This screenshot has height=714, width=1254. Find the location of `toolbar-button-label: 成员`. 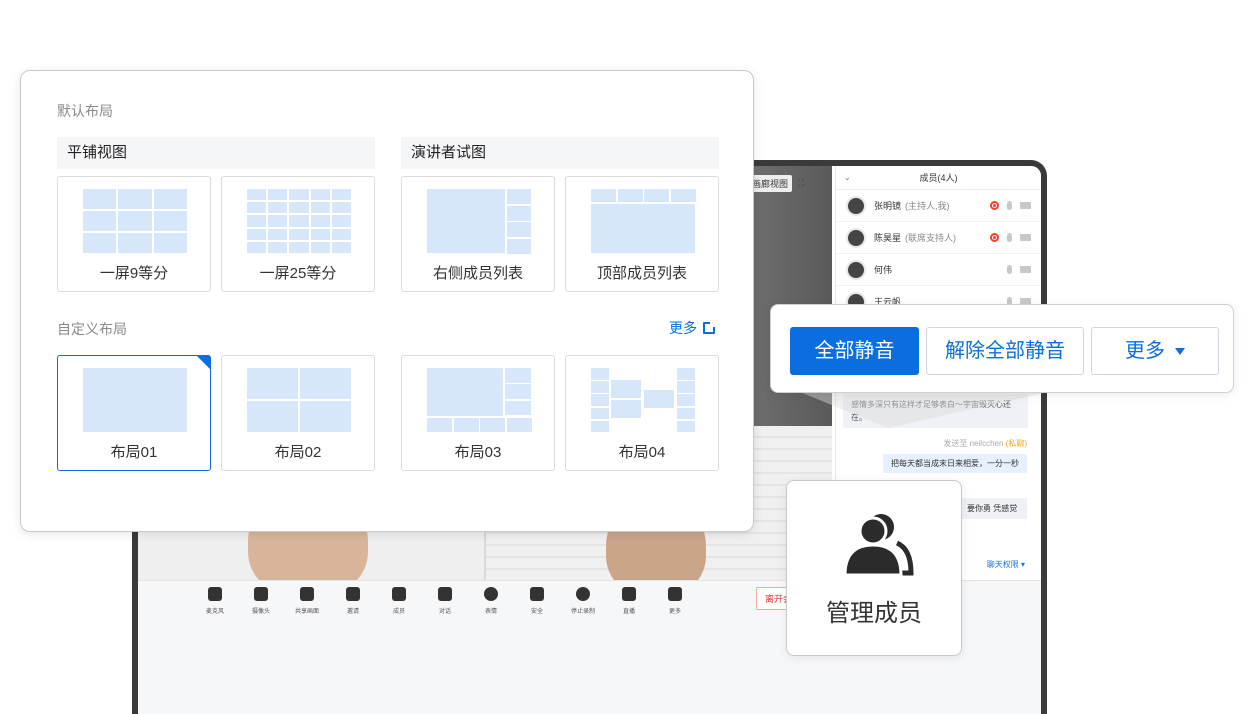

toolbar-button-label: 成员 is located at coordinates (398, 612).